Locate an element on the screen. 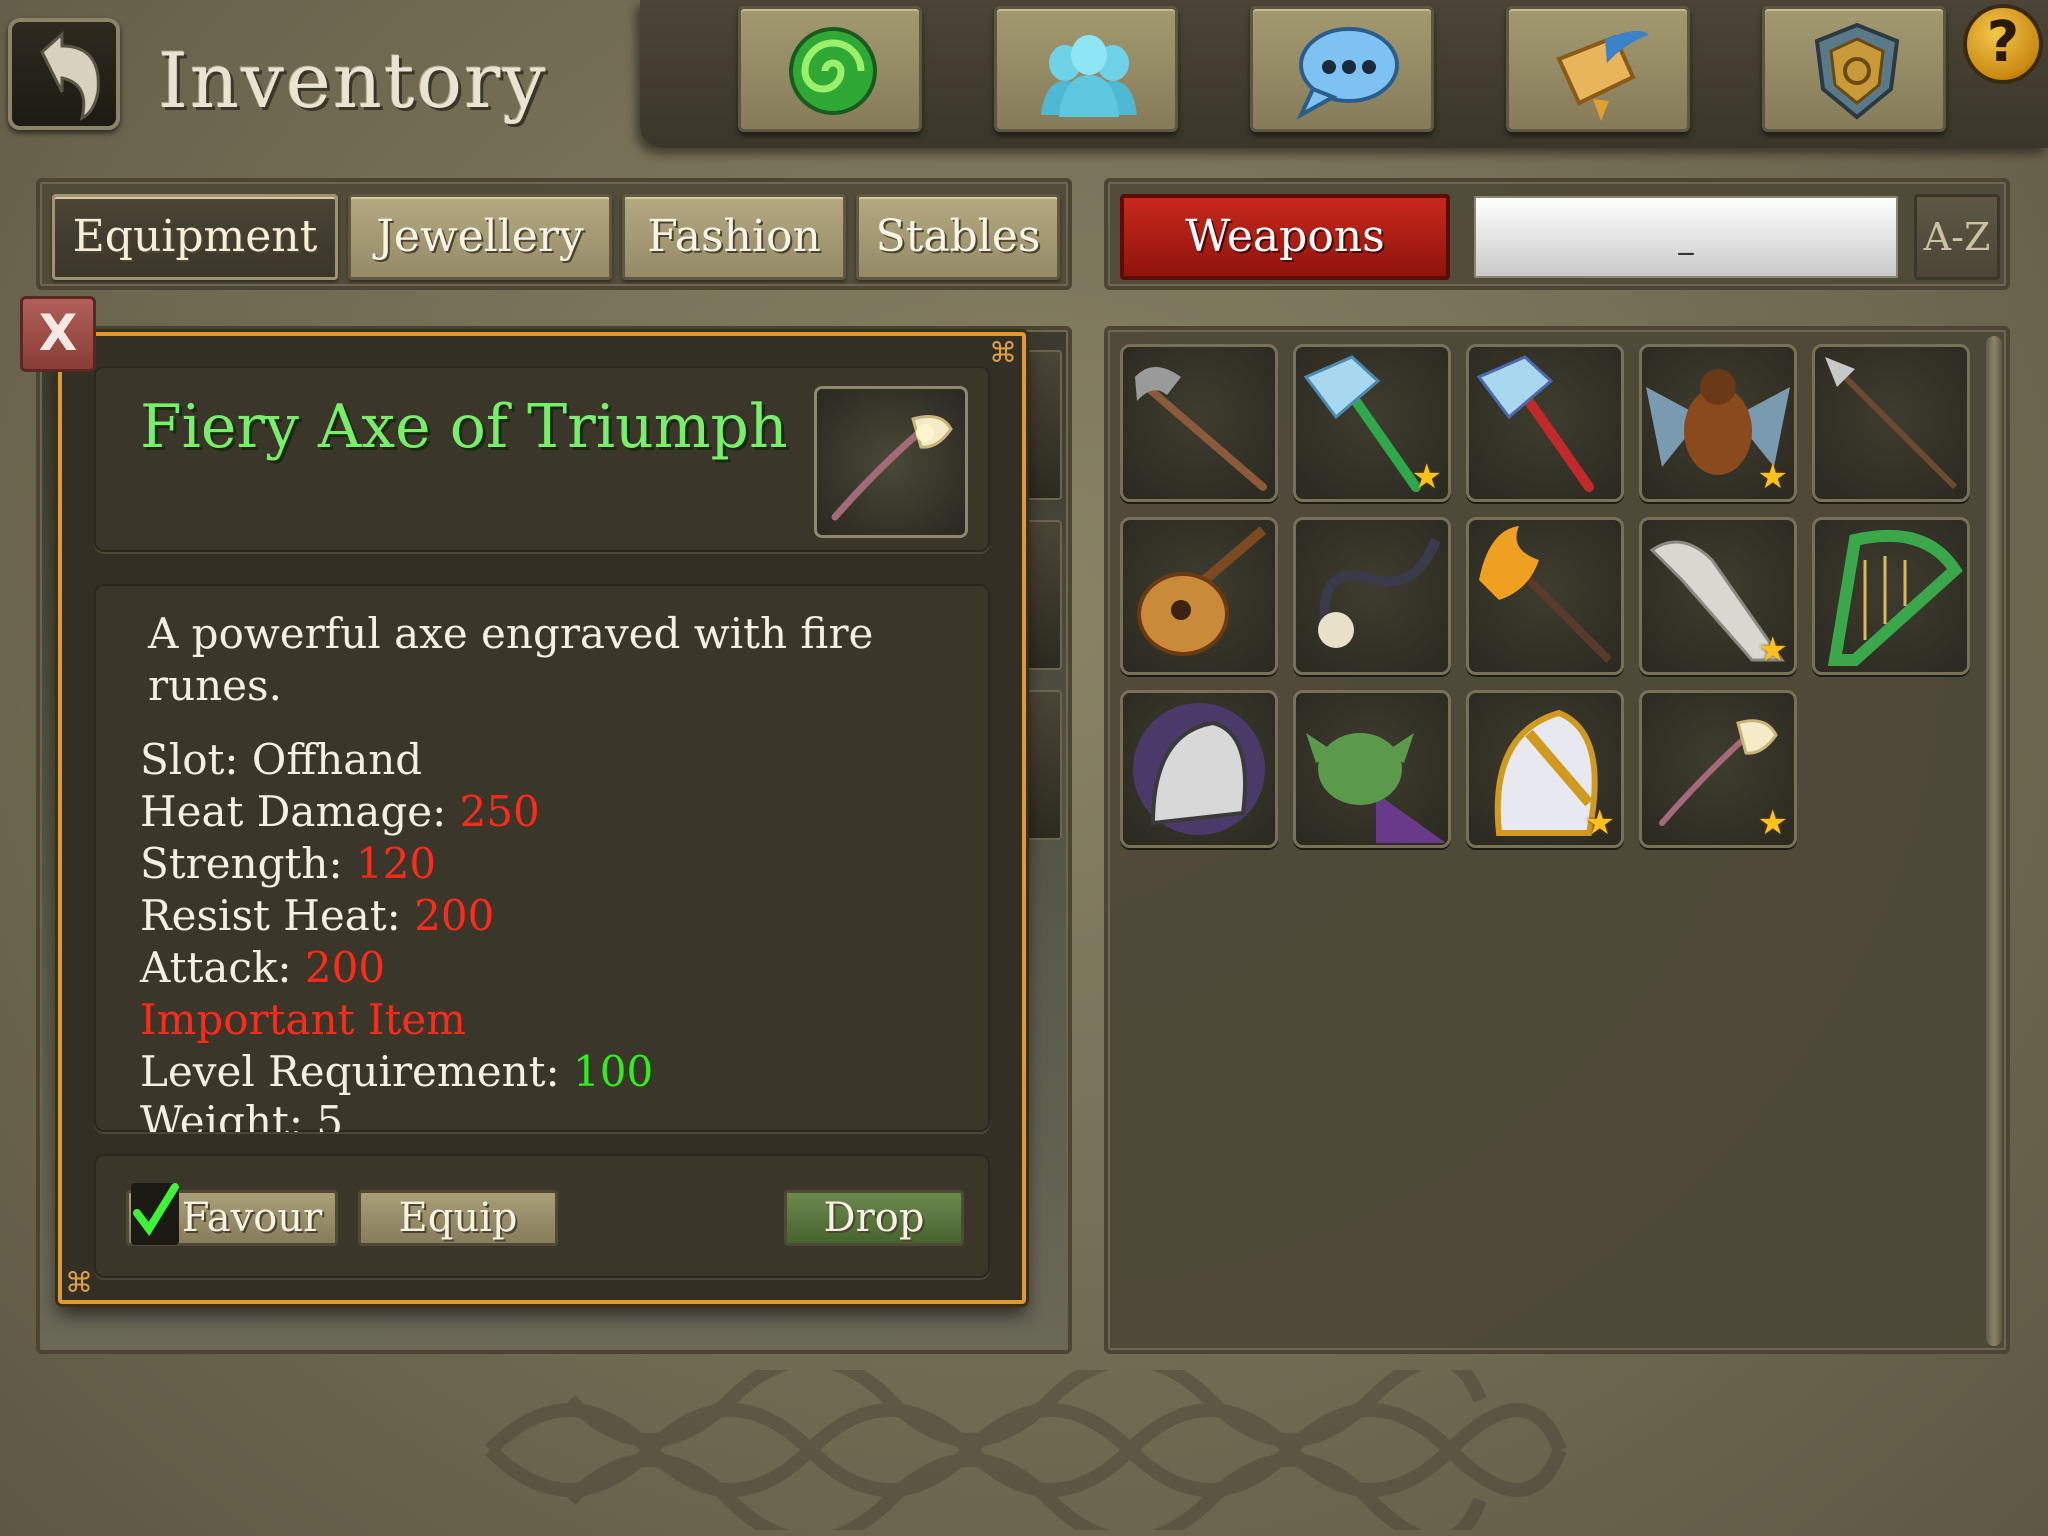 This screenshot has width=2048, height=1536. stat-strength: Strength: 120 is located at coordinates (288, 864).